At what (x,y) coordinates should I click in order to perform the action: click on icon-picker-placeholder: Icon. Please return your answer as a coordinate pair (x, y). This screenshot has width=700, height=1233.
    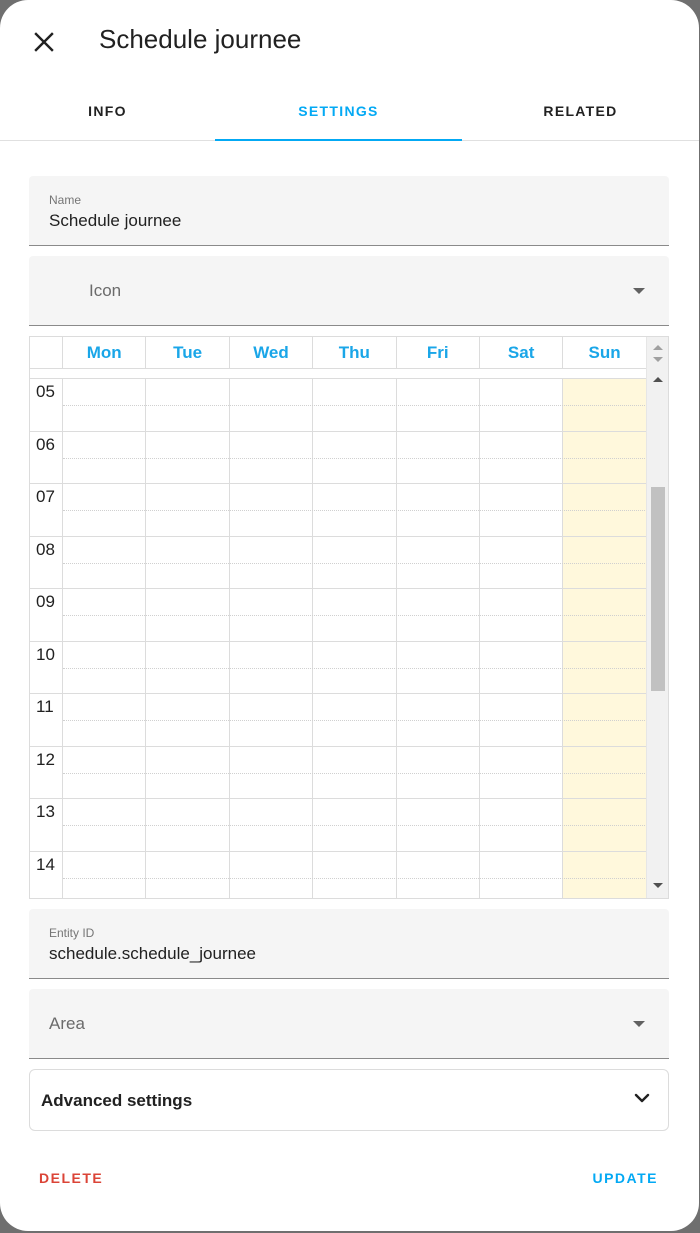
    Looking at the image, I should click on (105, 290).